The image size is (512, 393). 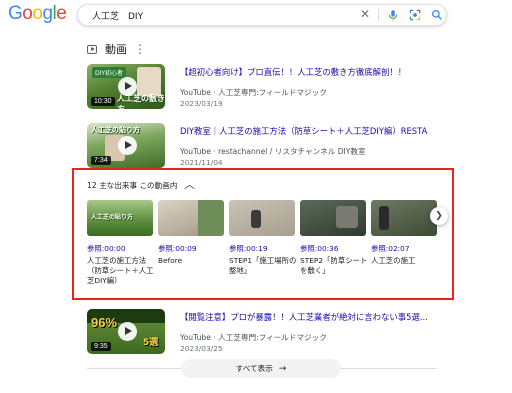 I want to click on moment-description: 人工芝の施工, so click(x=393, y=260).